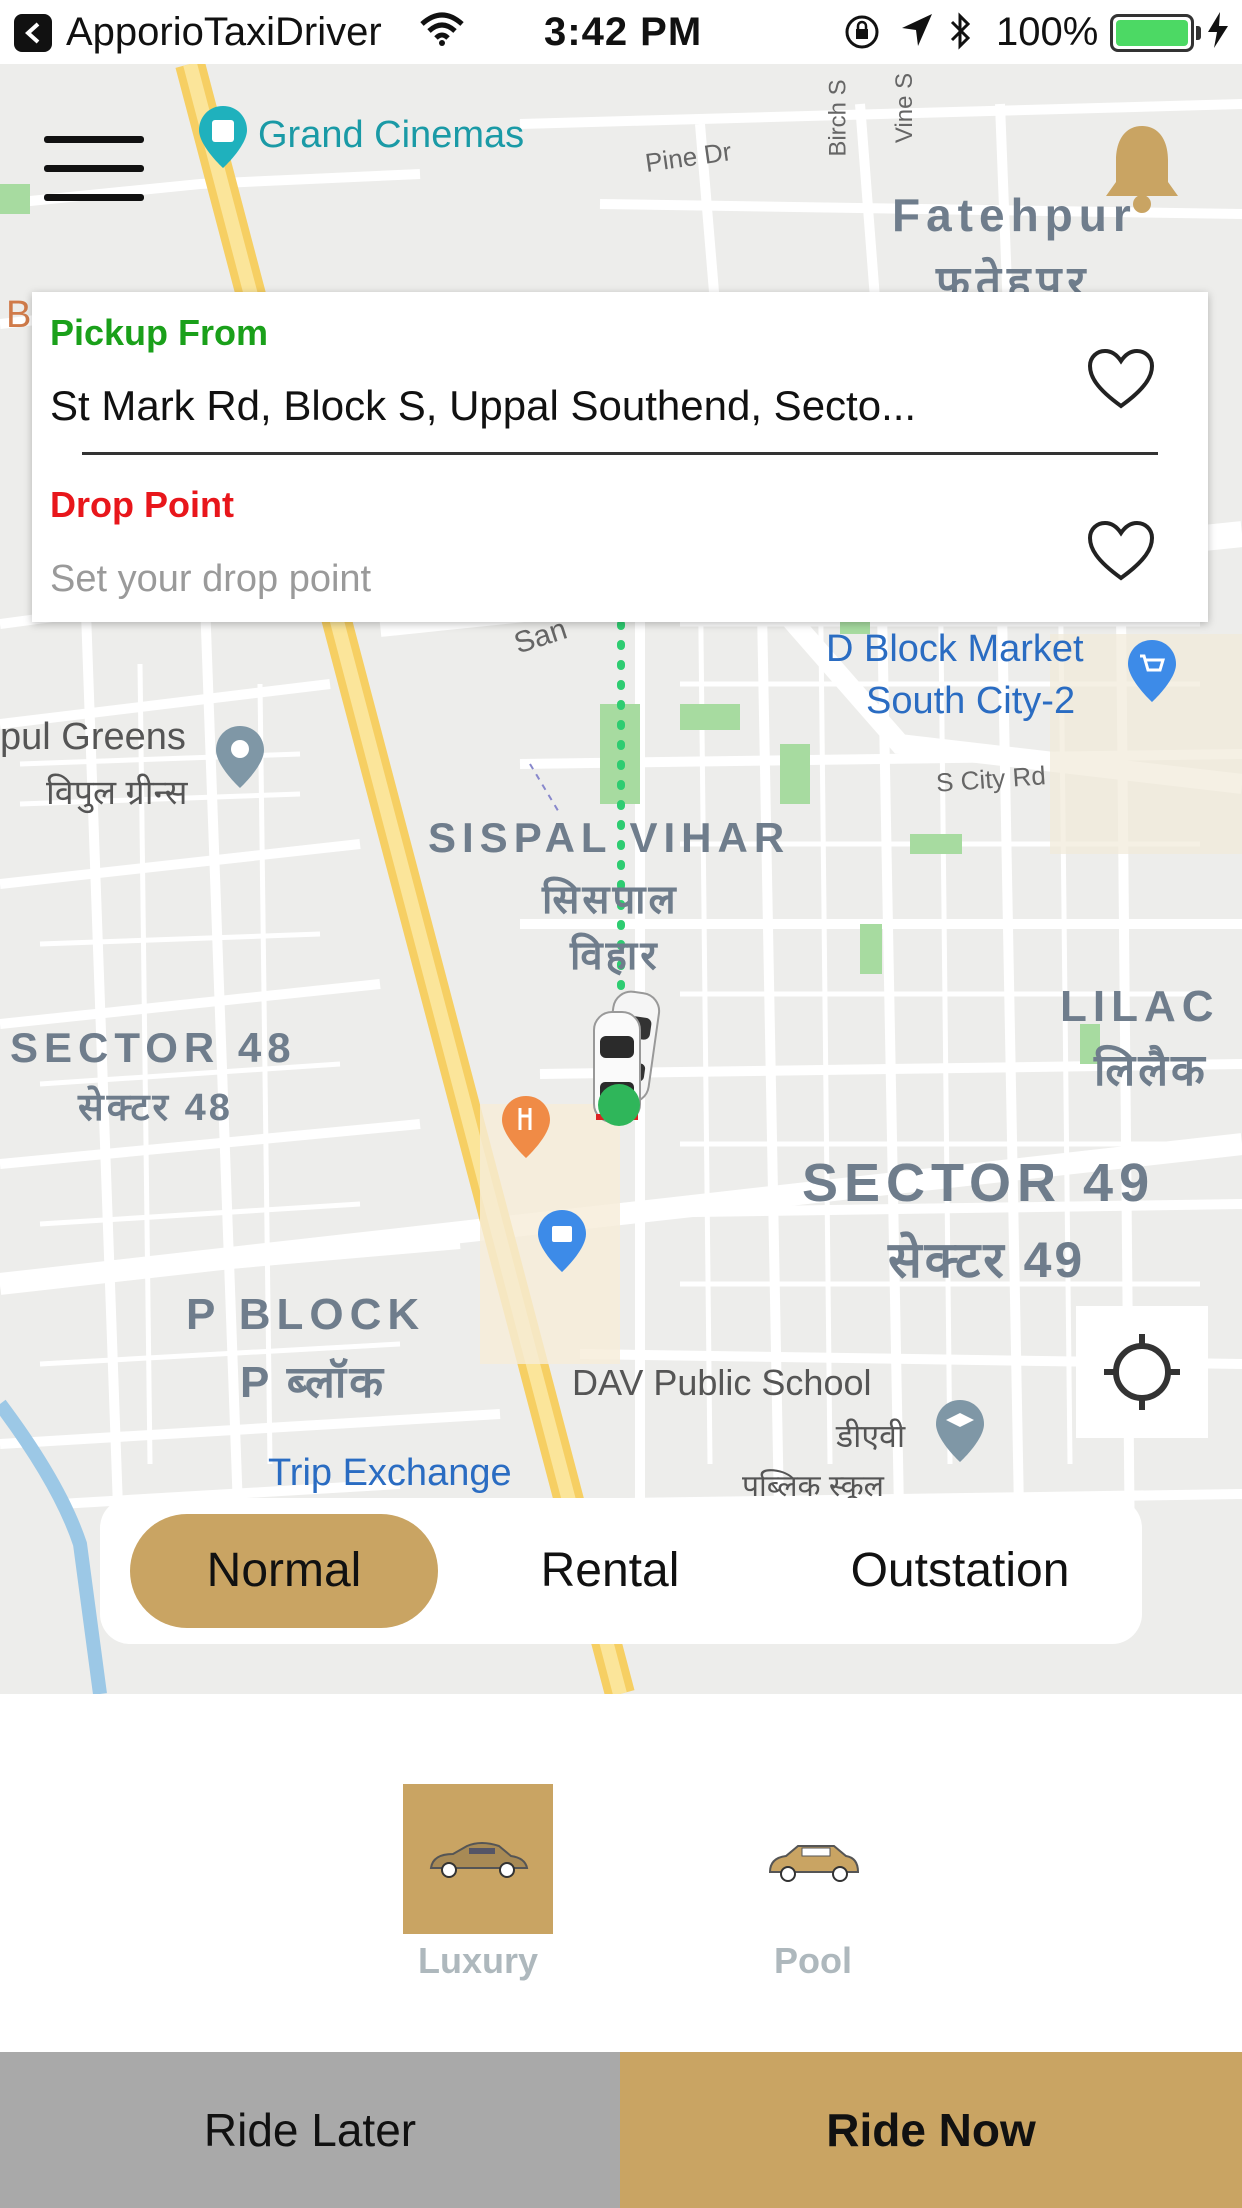 The height and width of the screenshot is (2208, 1242). I want to click on map-label-south-city-2: South City-2, so click(971, 701).